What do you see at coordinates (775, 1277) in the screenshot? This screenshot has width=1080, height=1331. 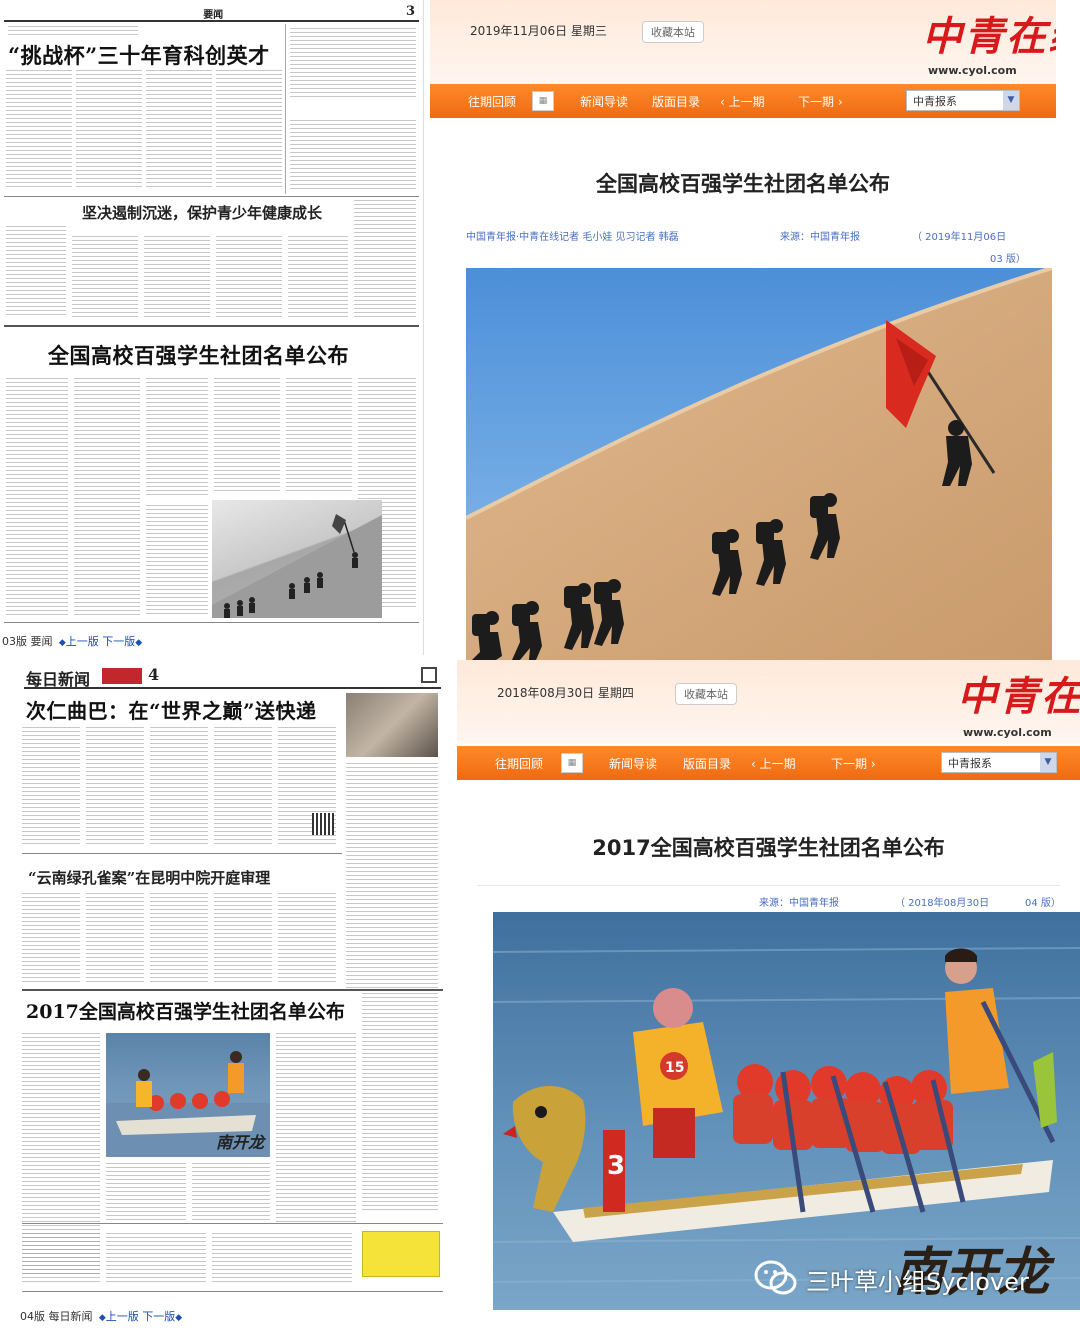 I see `wechat-icon` at bounding box center [775, 1277].